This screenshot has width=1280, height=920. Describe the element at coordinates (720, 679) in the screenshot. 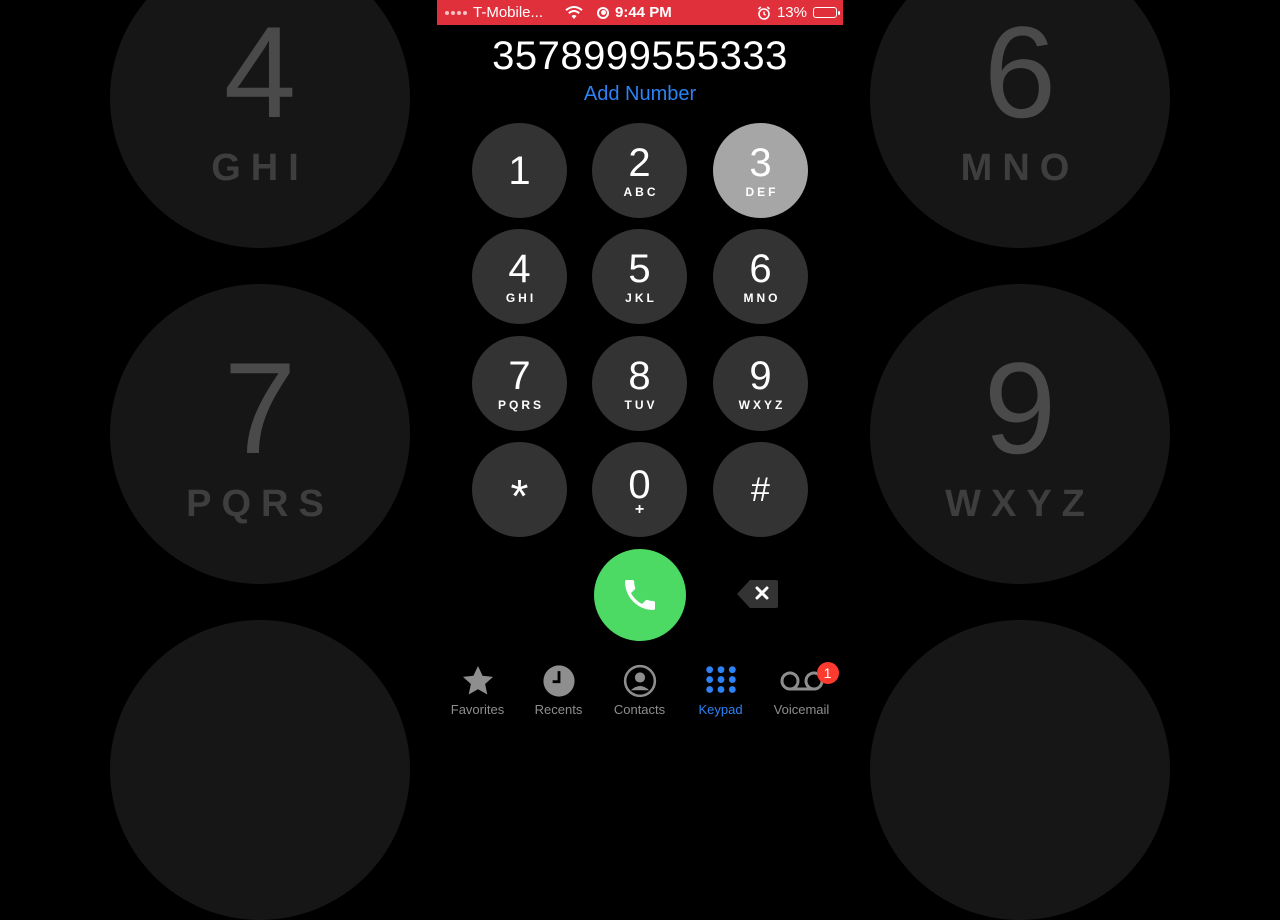

I see `keypad-icon` at that location.